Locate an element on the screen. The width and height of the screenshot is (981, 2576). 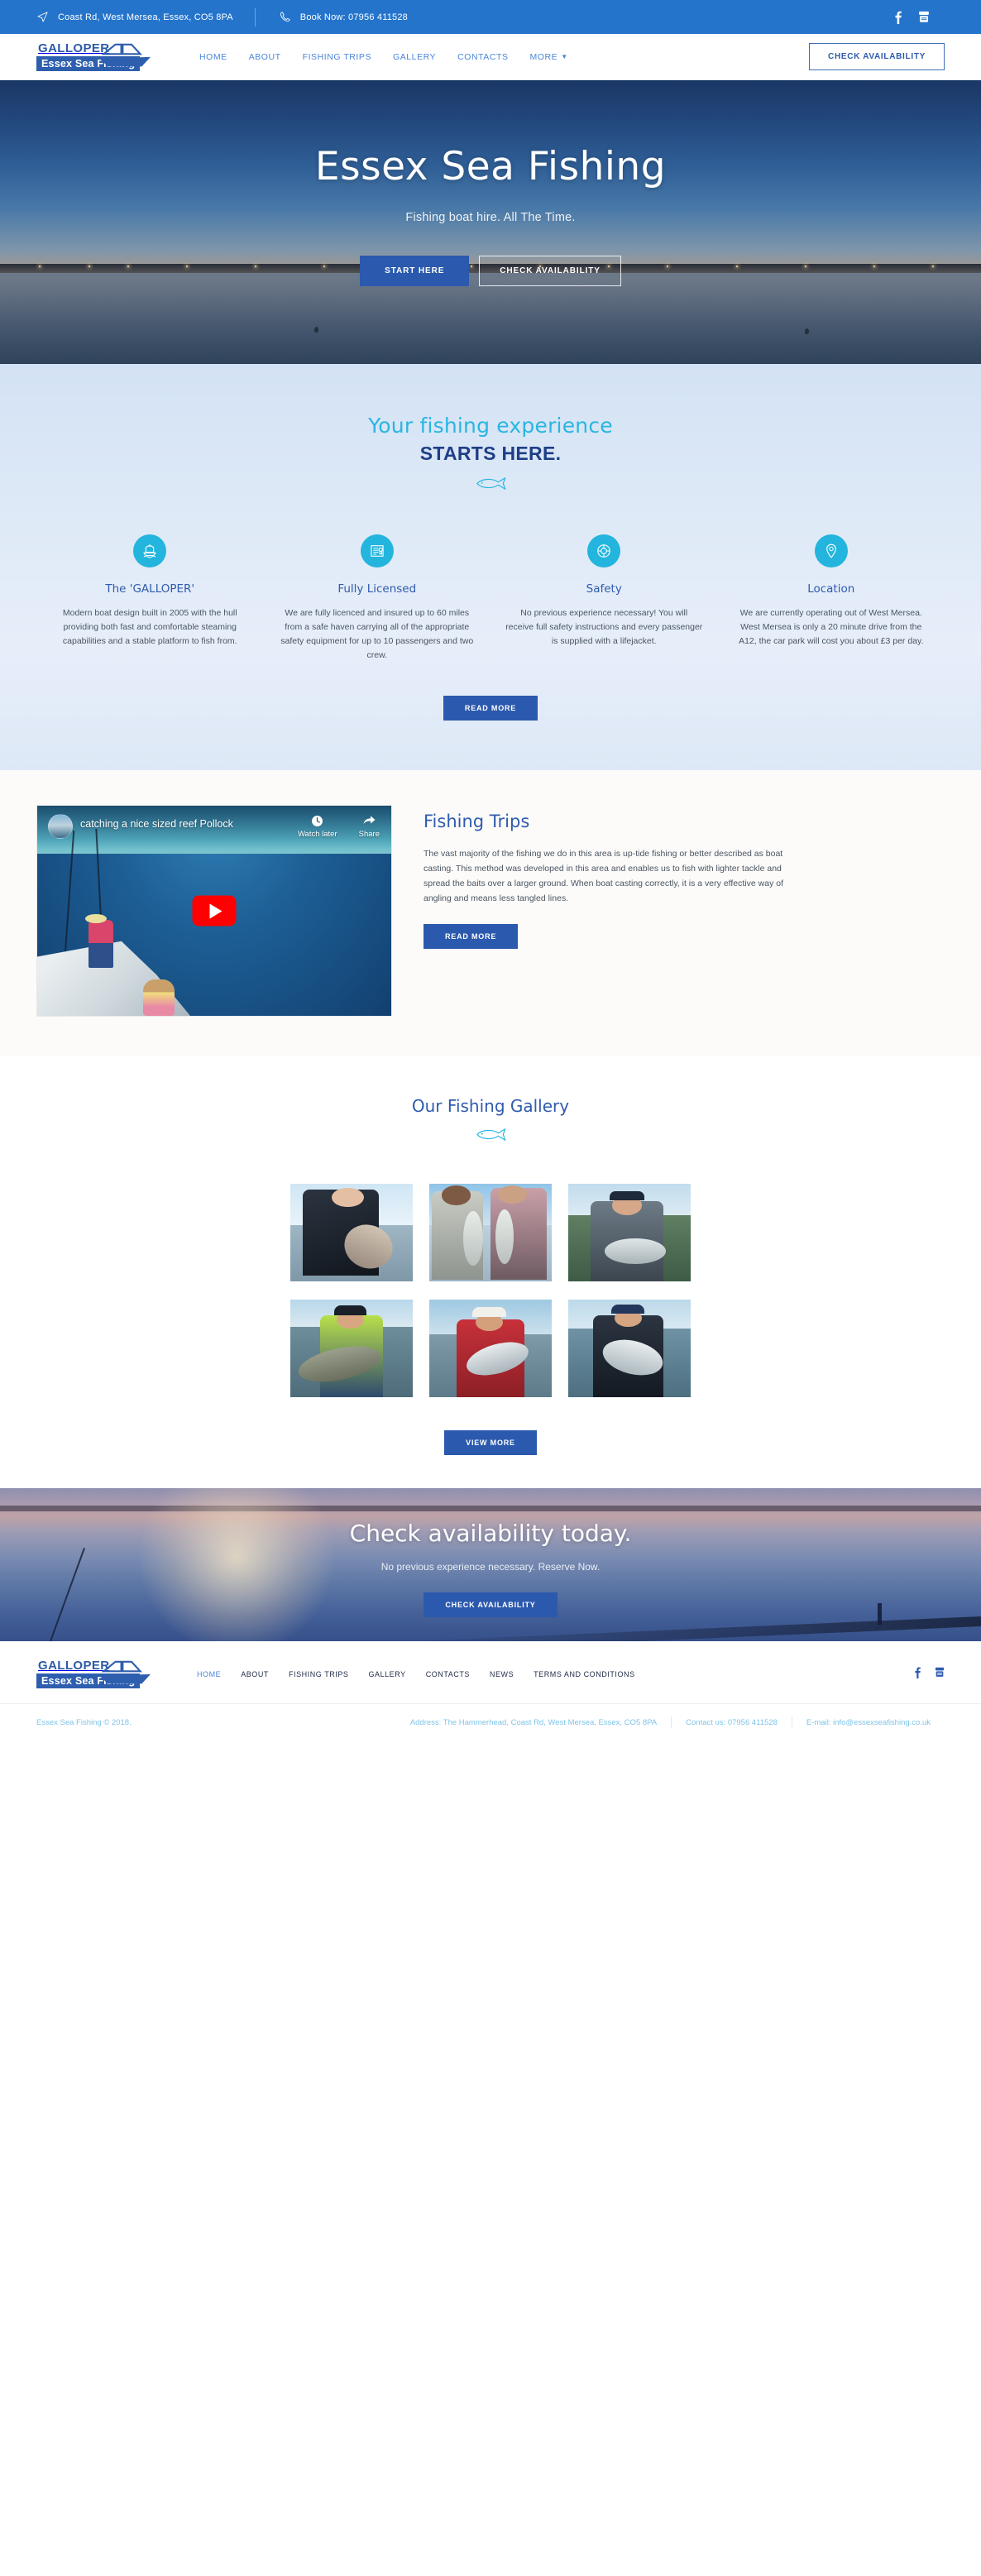
certificate-icon is located at coordinates (377, 551).